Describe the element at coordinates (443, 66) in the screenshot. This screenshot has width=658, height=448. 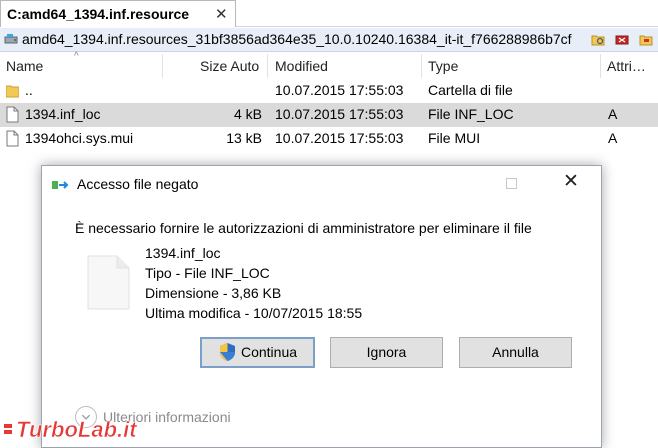
I see `column-header-type: Type` at that location.